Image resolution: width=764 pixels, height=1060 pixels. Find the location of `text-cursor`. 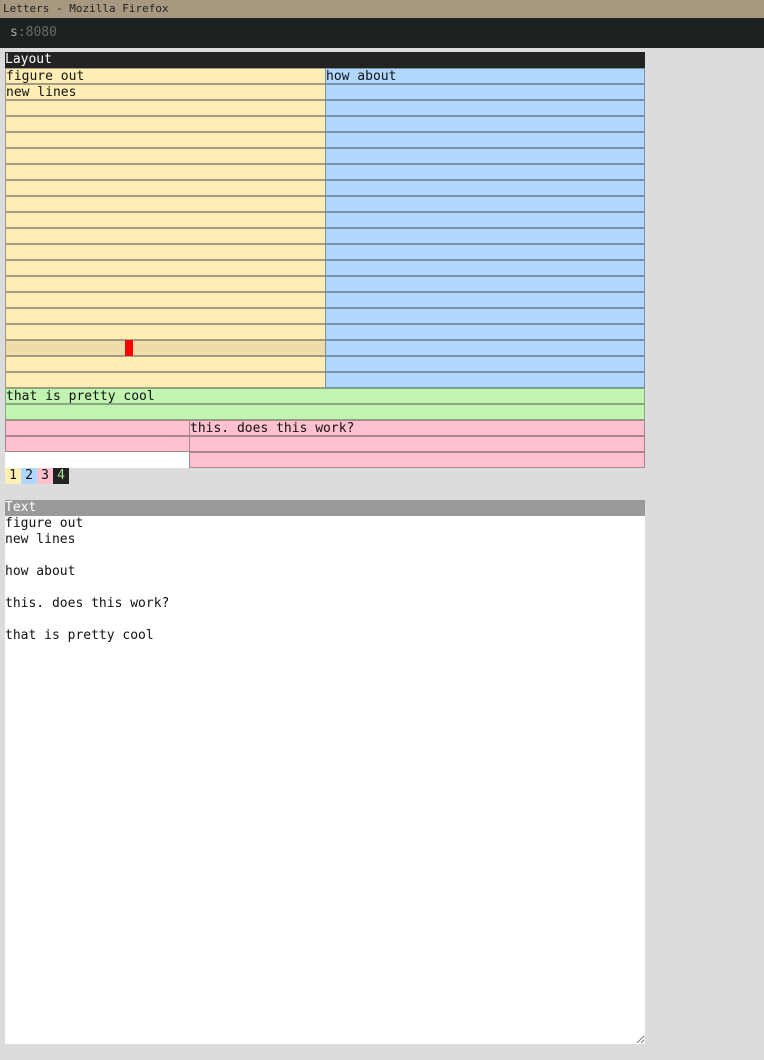

text-cursor is located at coordinates (129, 348).